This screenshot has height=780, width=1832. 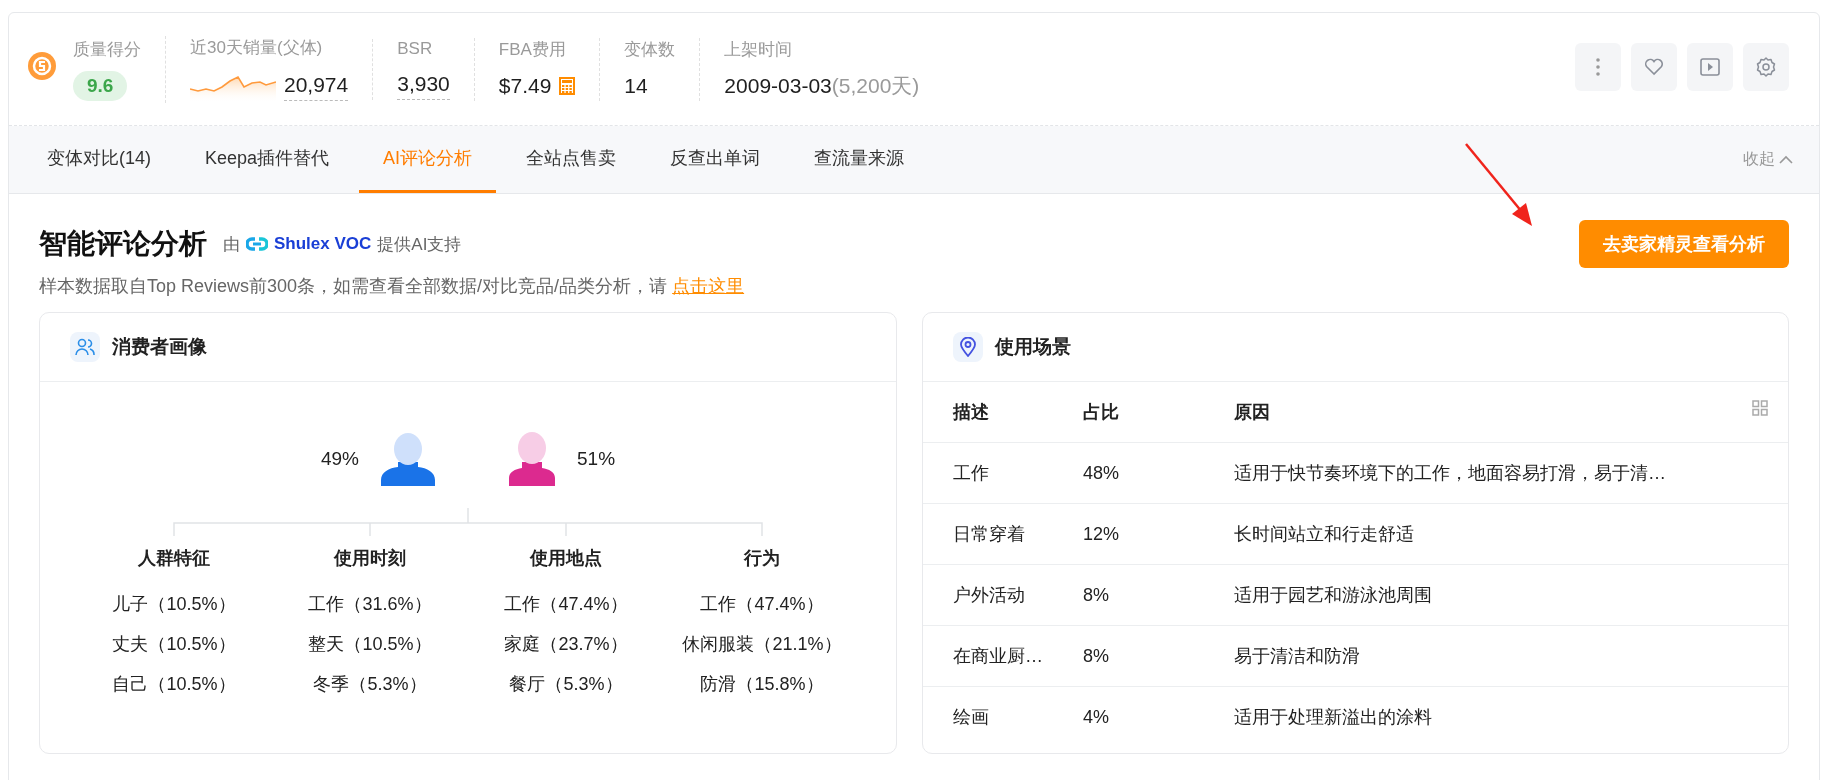 What do you see at coordinates (762, 558) in the screenshot?
I see `group-heading: 行为` at bounding box center [762, 558].